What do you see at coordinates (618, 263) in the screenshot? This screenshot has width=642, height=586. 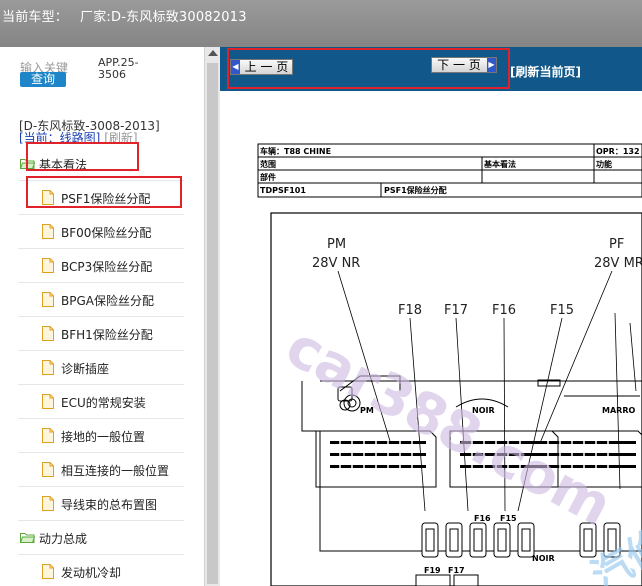 I see `pf-volt: 28V MR` at bounding box center [618, 263].